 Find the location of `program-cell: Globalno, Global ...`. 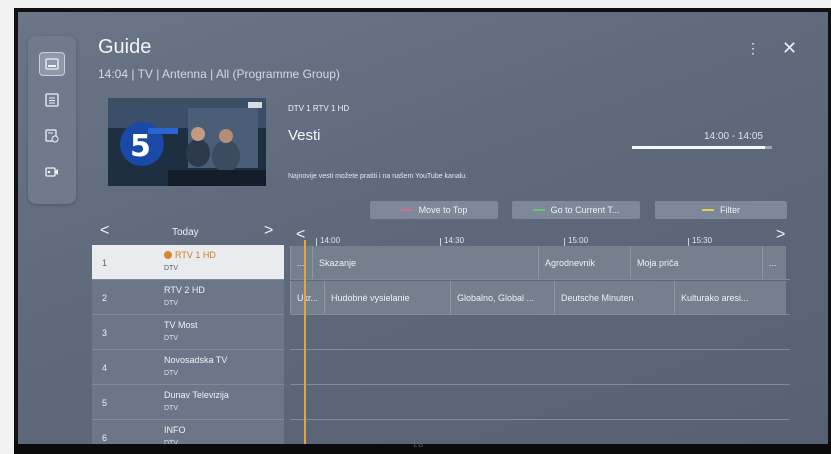

program-cell: Globalno, Global ... is located at coordinates (502, 297).